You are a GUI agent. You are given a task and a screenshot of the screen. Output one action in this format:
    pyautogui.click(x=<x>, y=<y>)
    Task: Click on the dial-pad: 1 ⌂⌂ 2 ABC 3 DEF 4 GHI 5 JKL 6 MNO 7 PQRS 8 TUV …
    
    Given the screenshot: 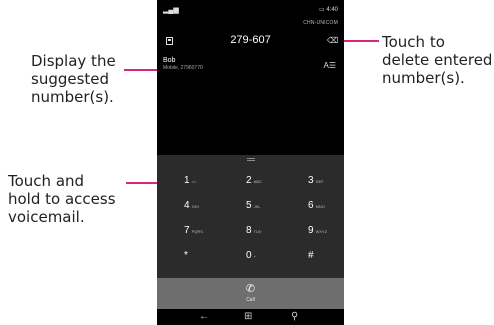 What is the action you would take?
    pyautogui.click(x=250, y=216)
    